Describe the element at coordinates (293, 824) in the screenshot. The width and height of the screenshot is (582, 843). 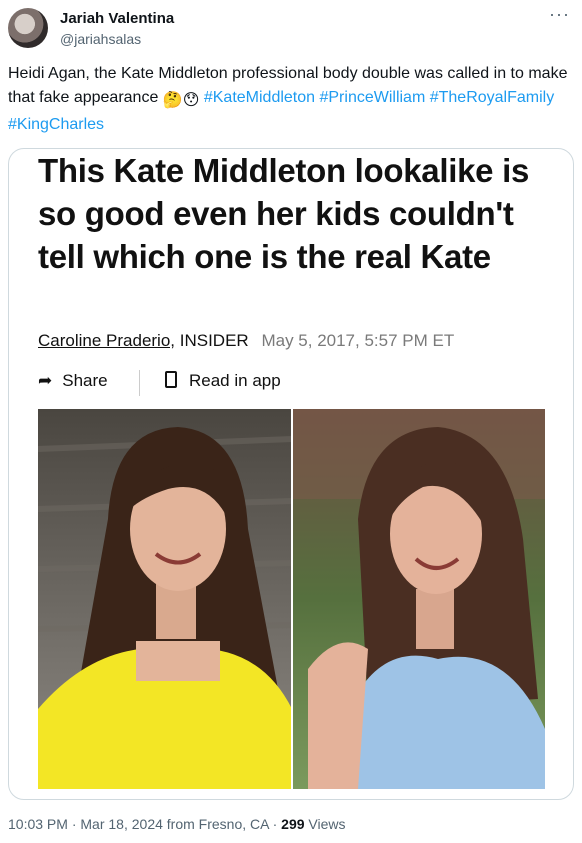
I see `views-count: 299` at that location.